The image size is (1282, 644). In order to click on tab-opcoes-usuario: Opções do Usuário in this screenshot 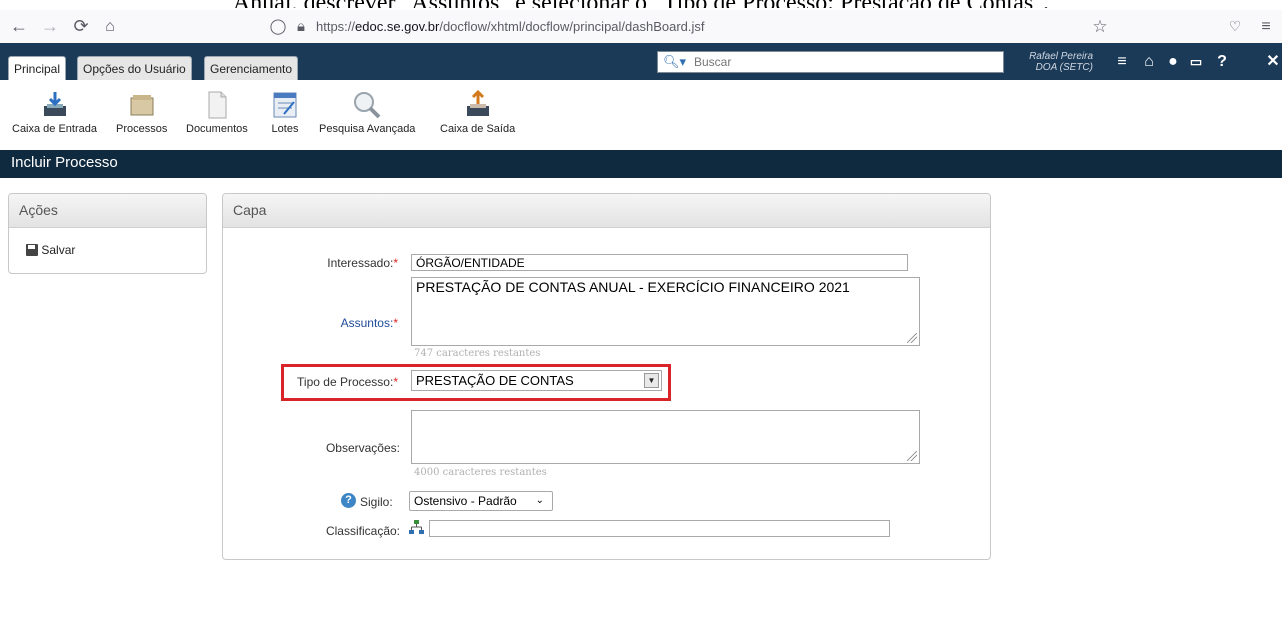, I will do `click(134, 68)`.